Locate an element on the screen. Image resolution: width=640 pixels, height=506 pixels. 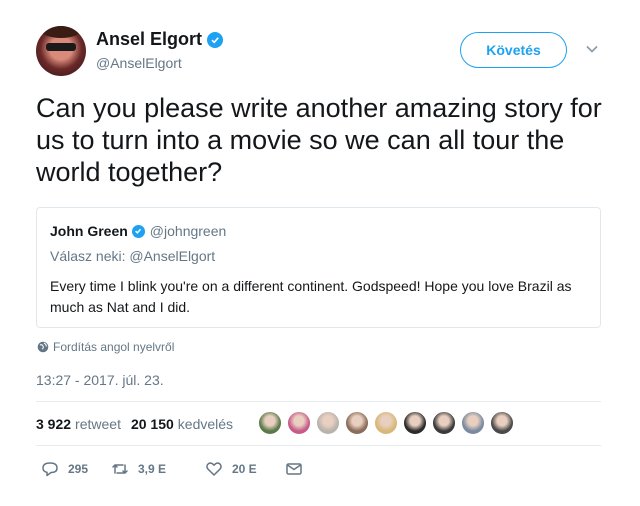
avatar-hair is located at coordinates (61, 32).